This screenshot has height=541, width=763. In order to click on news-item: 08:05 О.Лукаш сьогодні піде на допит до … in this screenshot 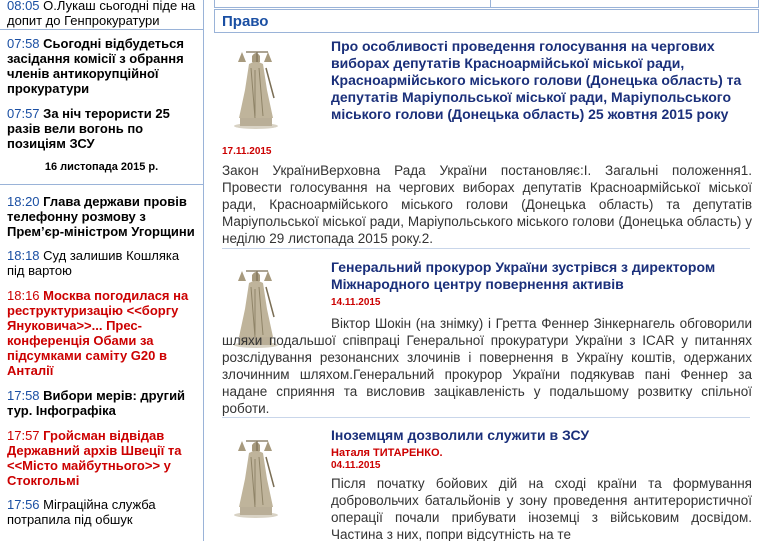, I will do `click(103, 14)`.